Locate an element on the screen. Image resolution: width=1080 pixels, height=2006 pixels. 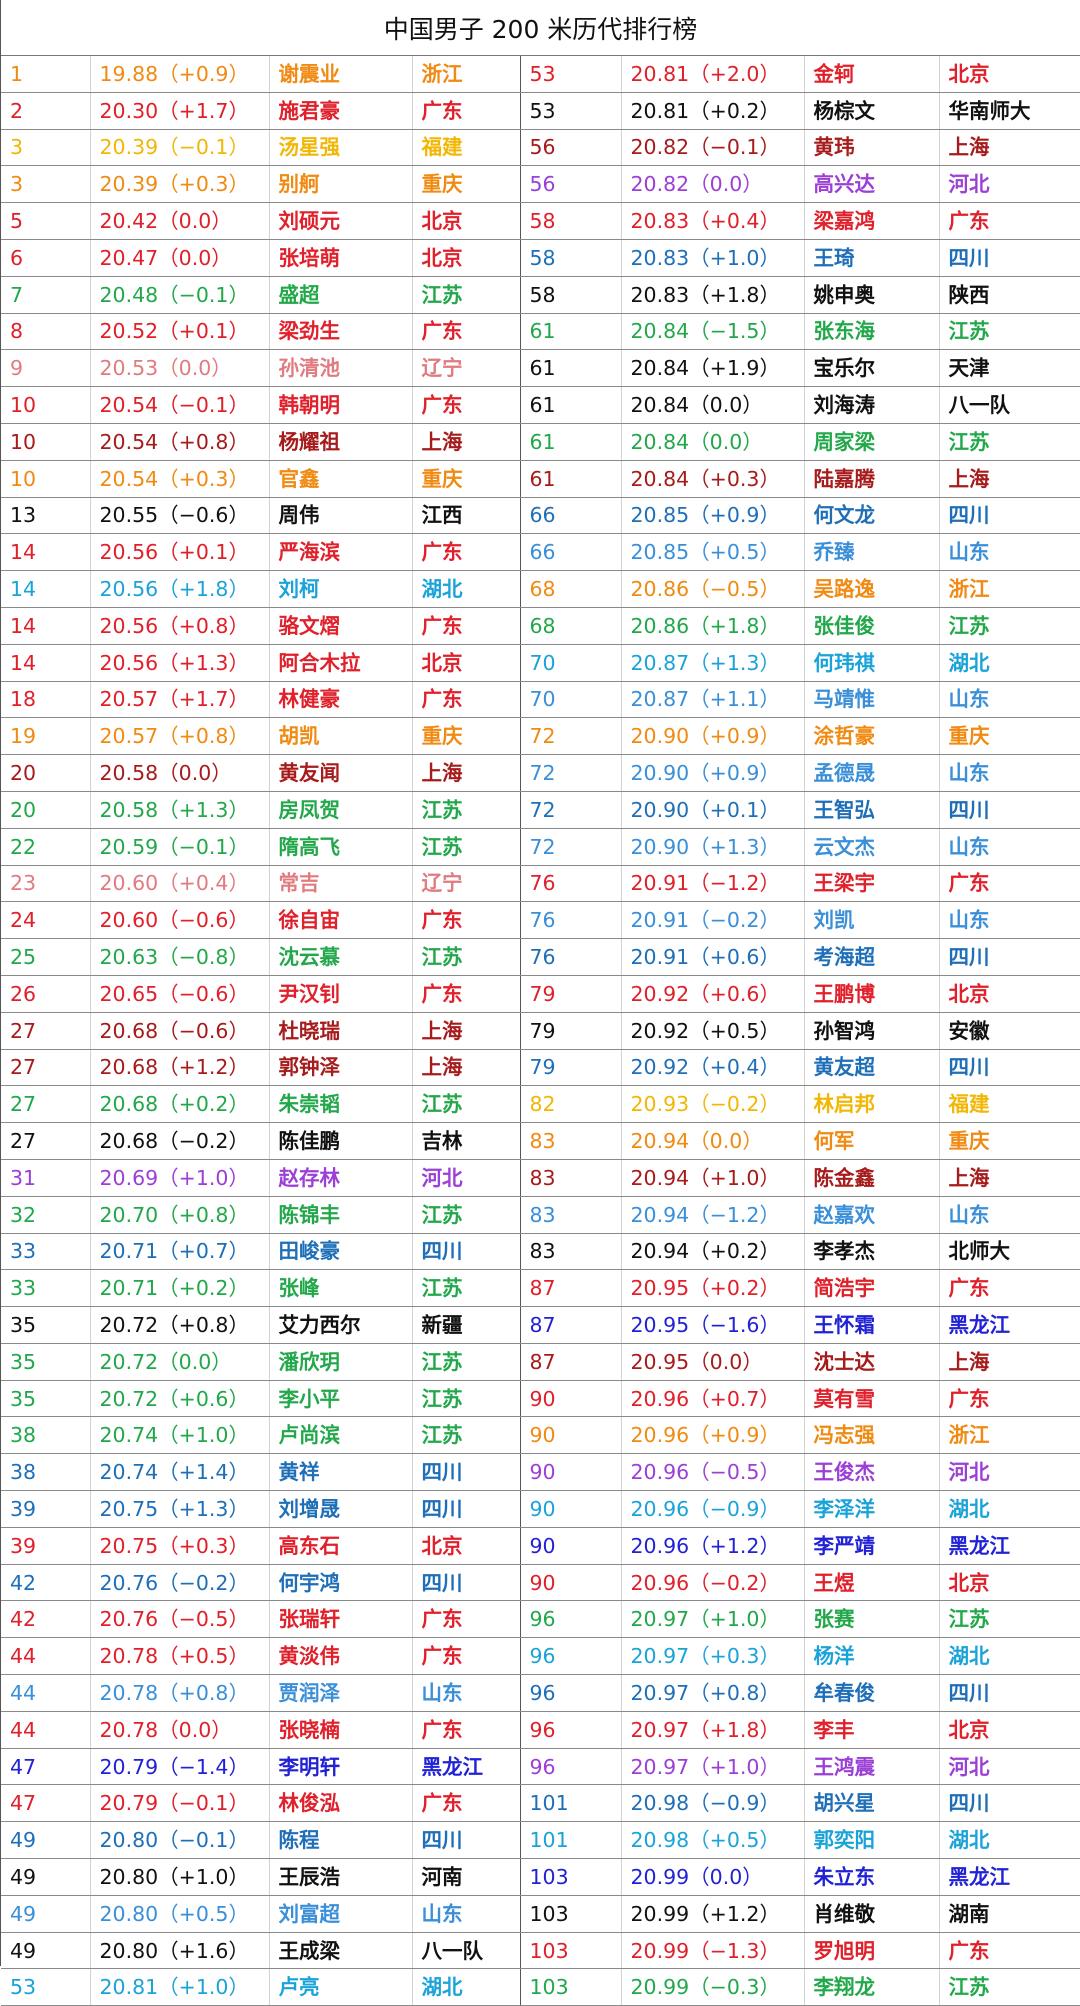
right-prov-cell: 浙江 is located at coordinates (1009, 1435).